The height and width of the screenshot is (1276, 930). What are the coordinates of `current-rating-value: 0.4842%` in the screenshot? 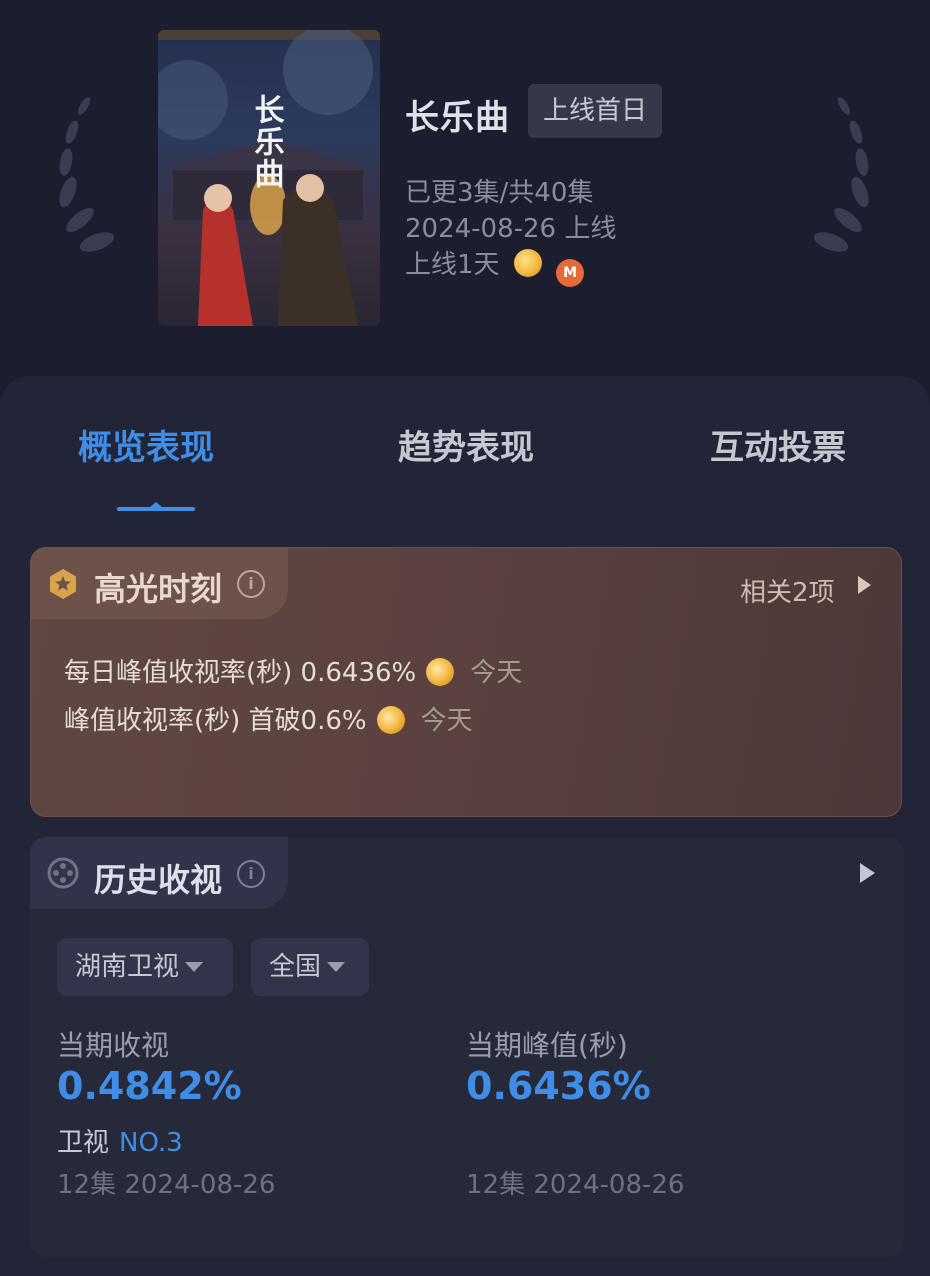 It's located at (149, 1086).